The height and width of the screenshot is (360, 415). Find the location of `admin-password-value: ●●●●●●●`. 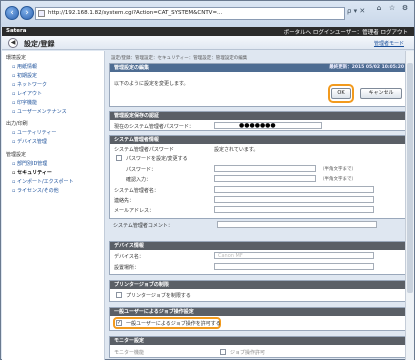

admin-password-value: ●●●●●●● is located at coordinates (257, 125).